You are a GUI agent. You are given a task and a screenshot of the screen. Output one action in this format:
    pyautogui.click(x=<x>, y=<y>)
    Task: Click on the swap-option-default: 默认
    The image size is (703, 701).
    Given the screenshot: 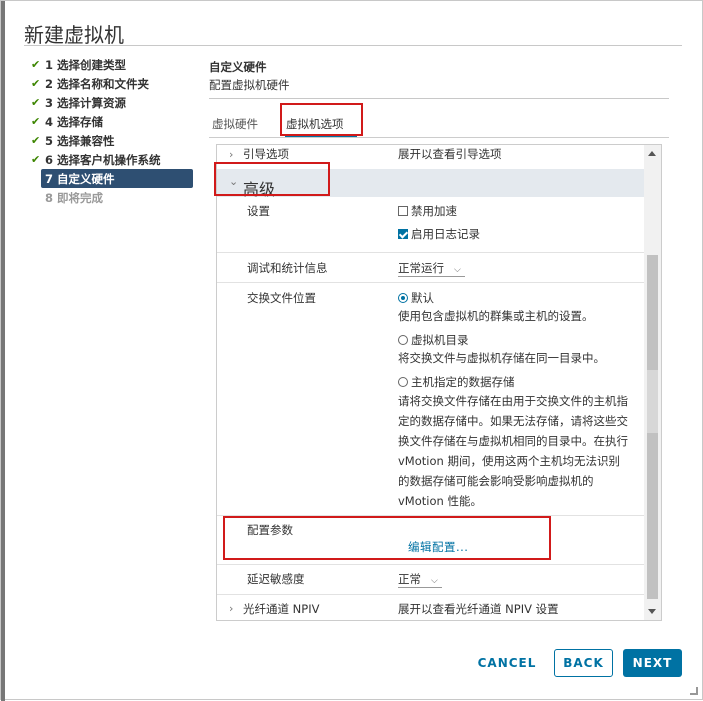 What is the action you would take?
    pyautogui.click(x=416, y=298)
    